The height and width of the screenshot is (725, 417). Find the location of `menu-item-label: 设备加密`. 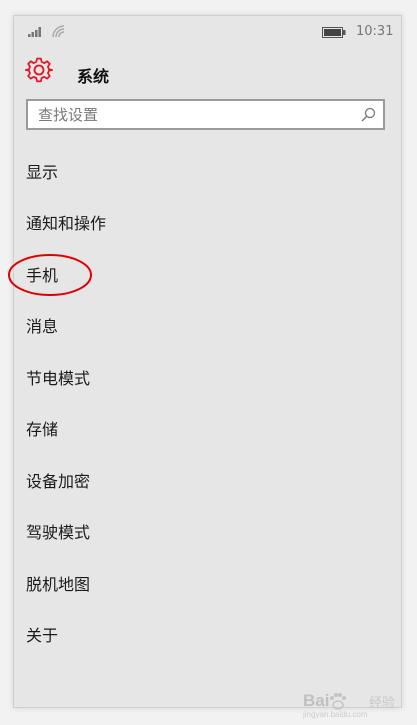

menu-item-label: 设备加密 is located at coordinates (58, 481).